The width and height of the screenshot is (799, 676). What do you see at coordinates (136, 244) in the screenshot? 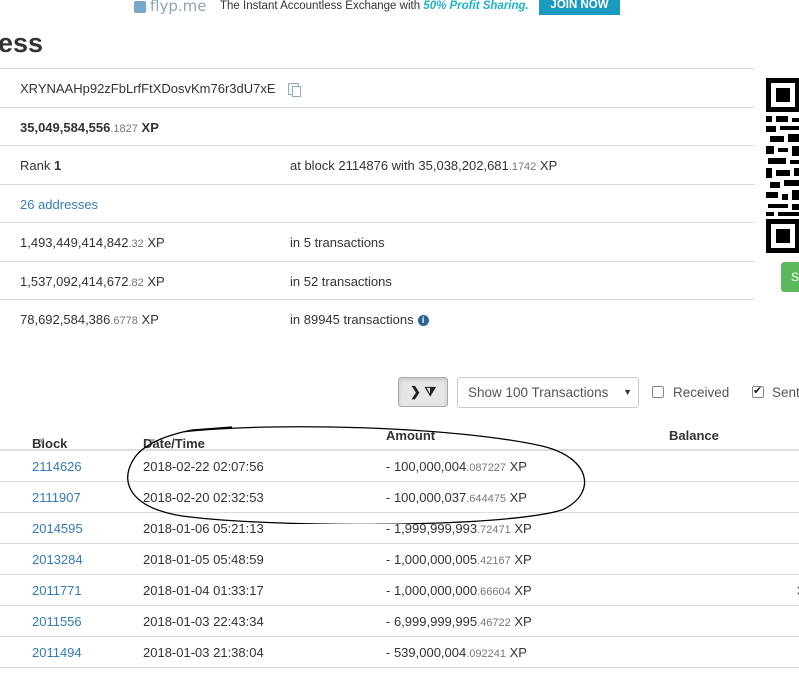
I see `received-frac: .32` at bounding box center [136, 244].